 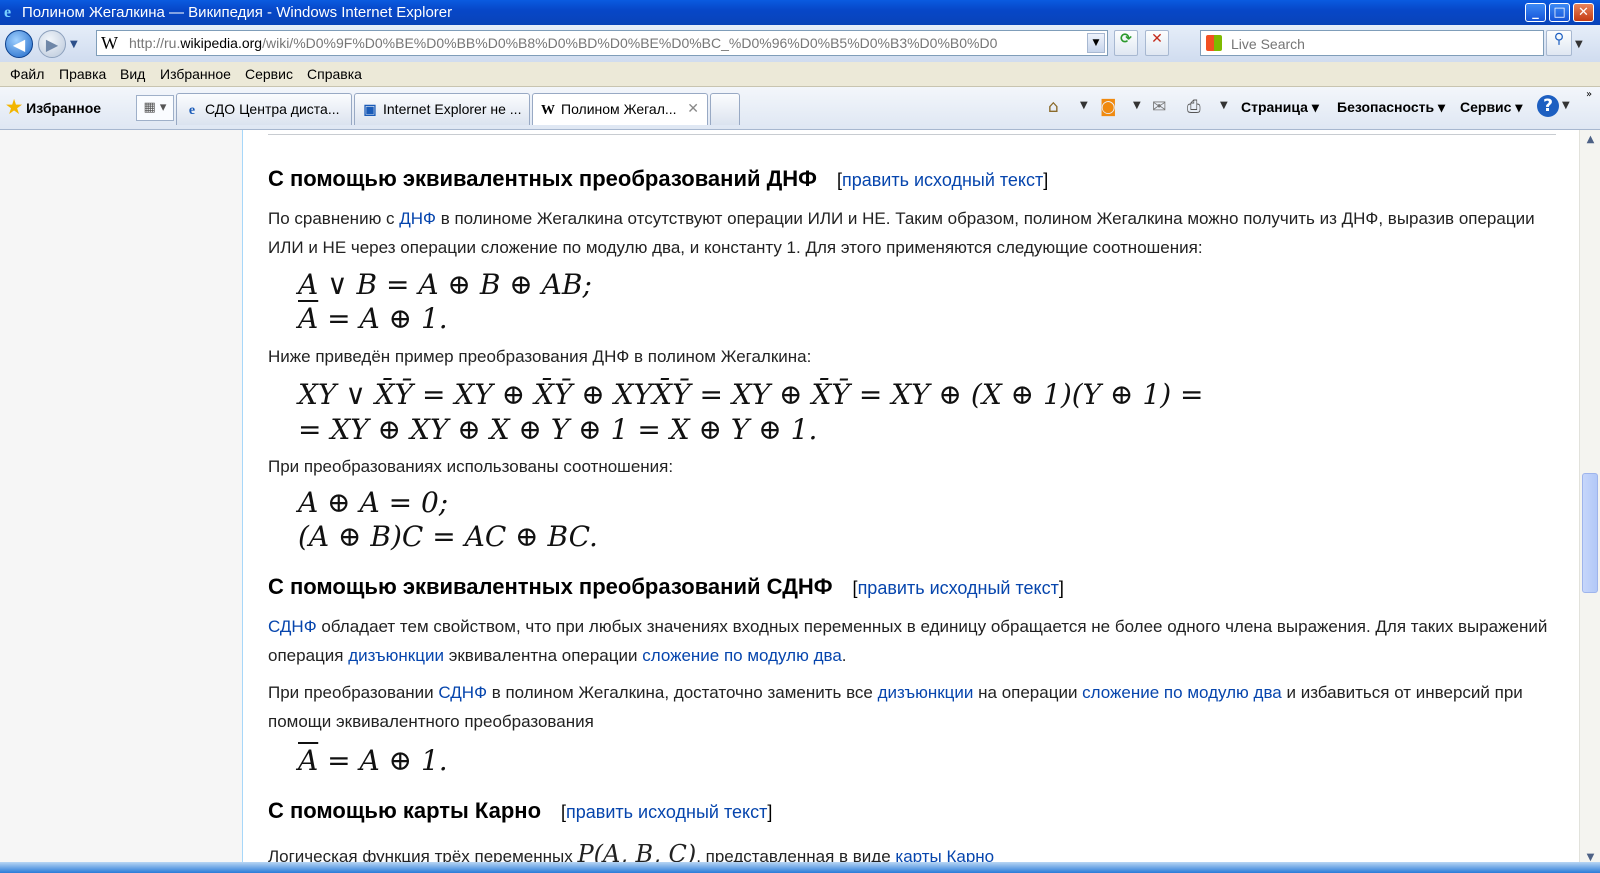 I want to click on toolbar-overflow-icon: », so click(x=1589, y=94).